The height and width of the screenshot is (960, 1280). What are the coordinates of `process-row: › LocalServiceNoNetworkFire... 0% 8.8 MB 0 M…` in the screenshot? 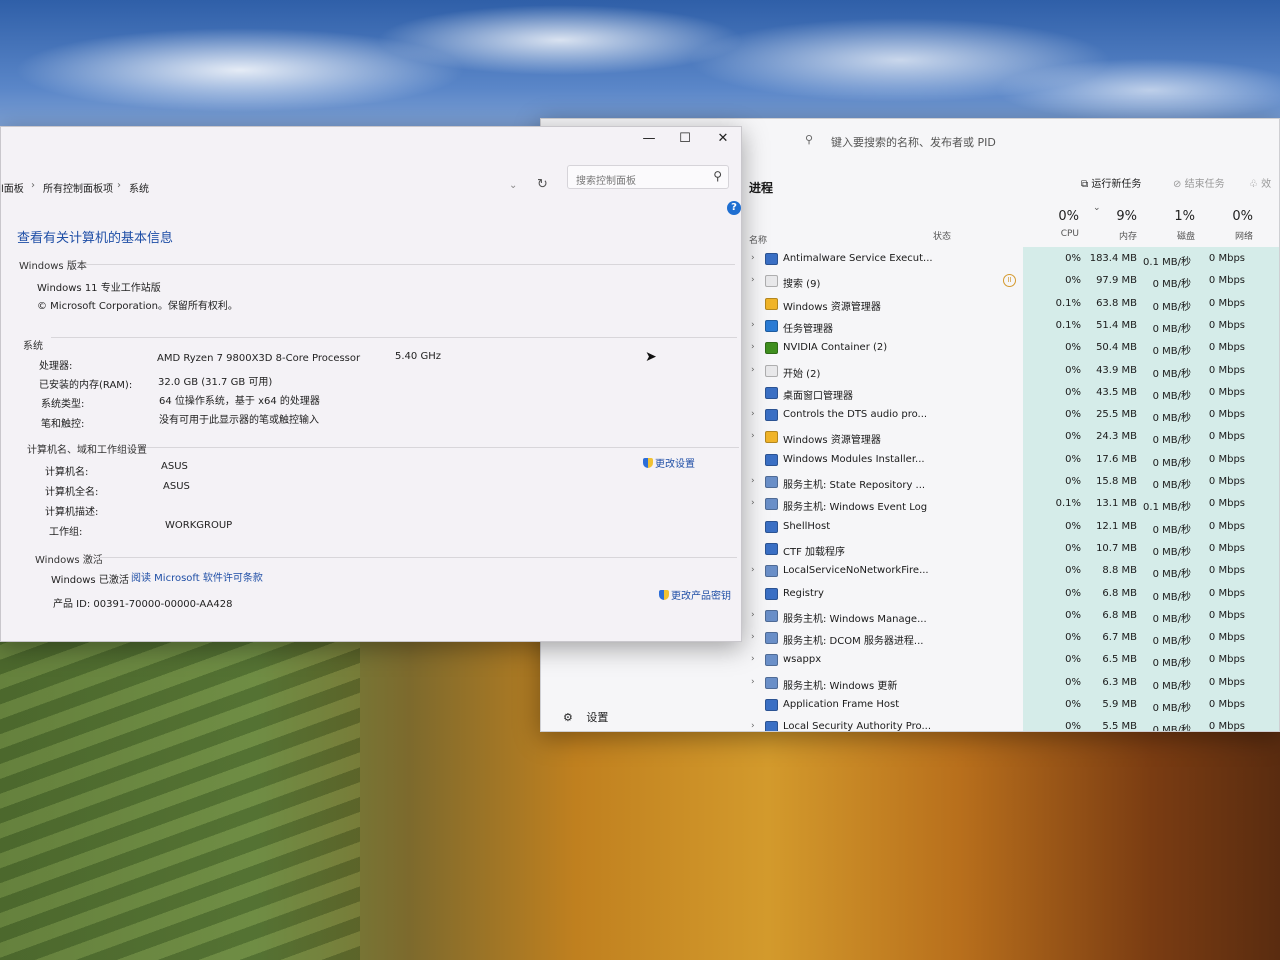 It's located at (1010, 572).